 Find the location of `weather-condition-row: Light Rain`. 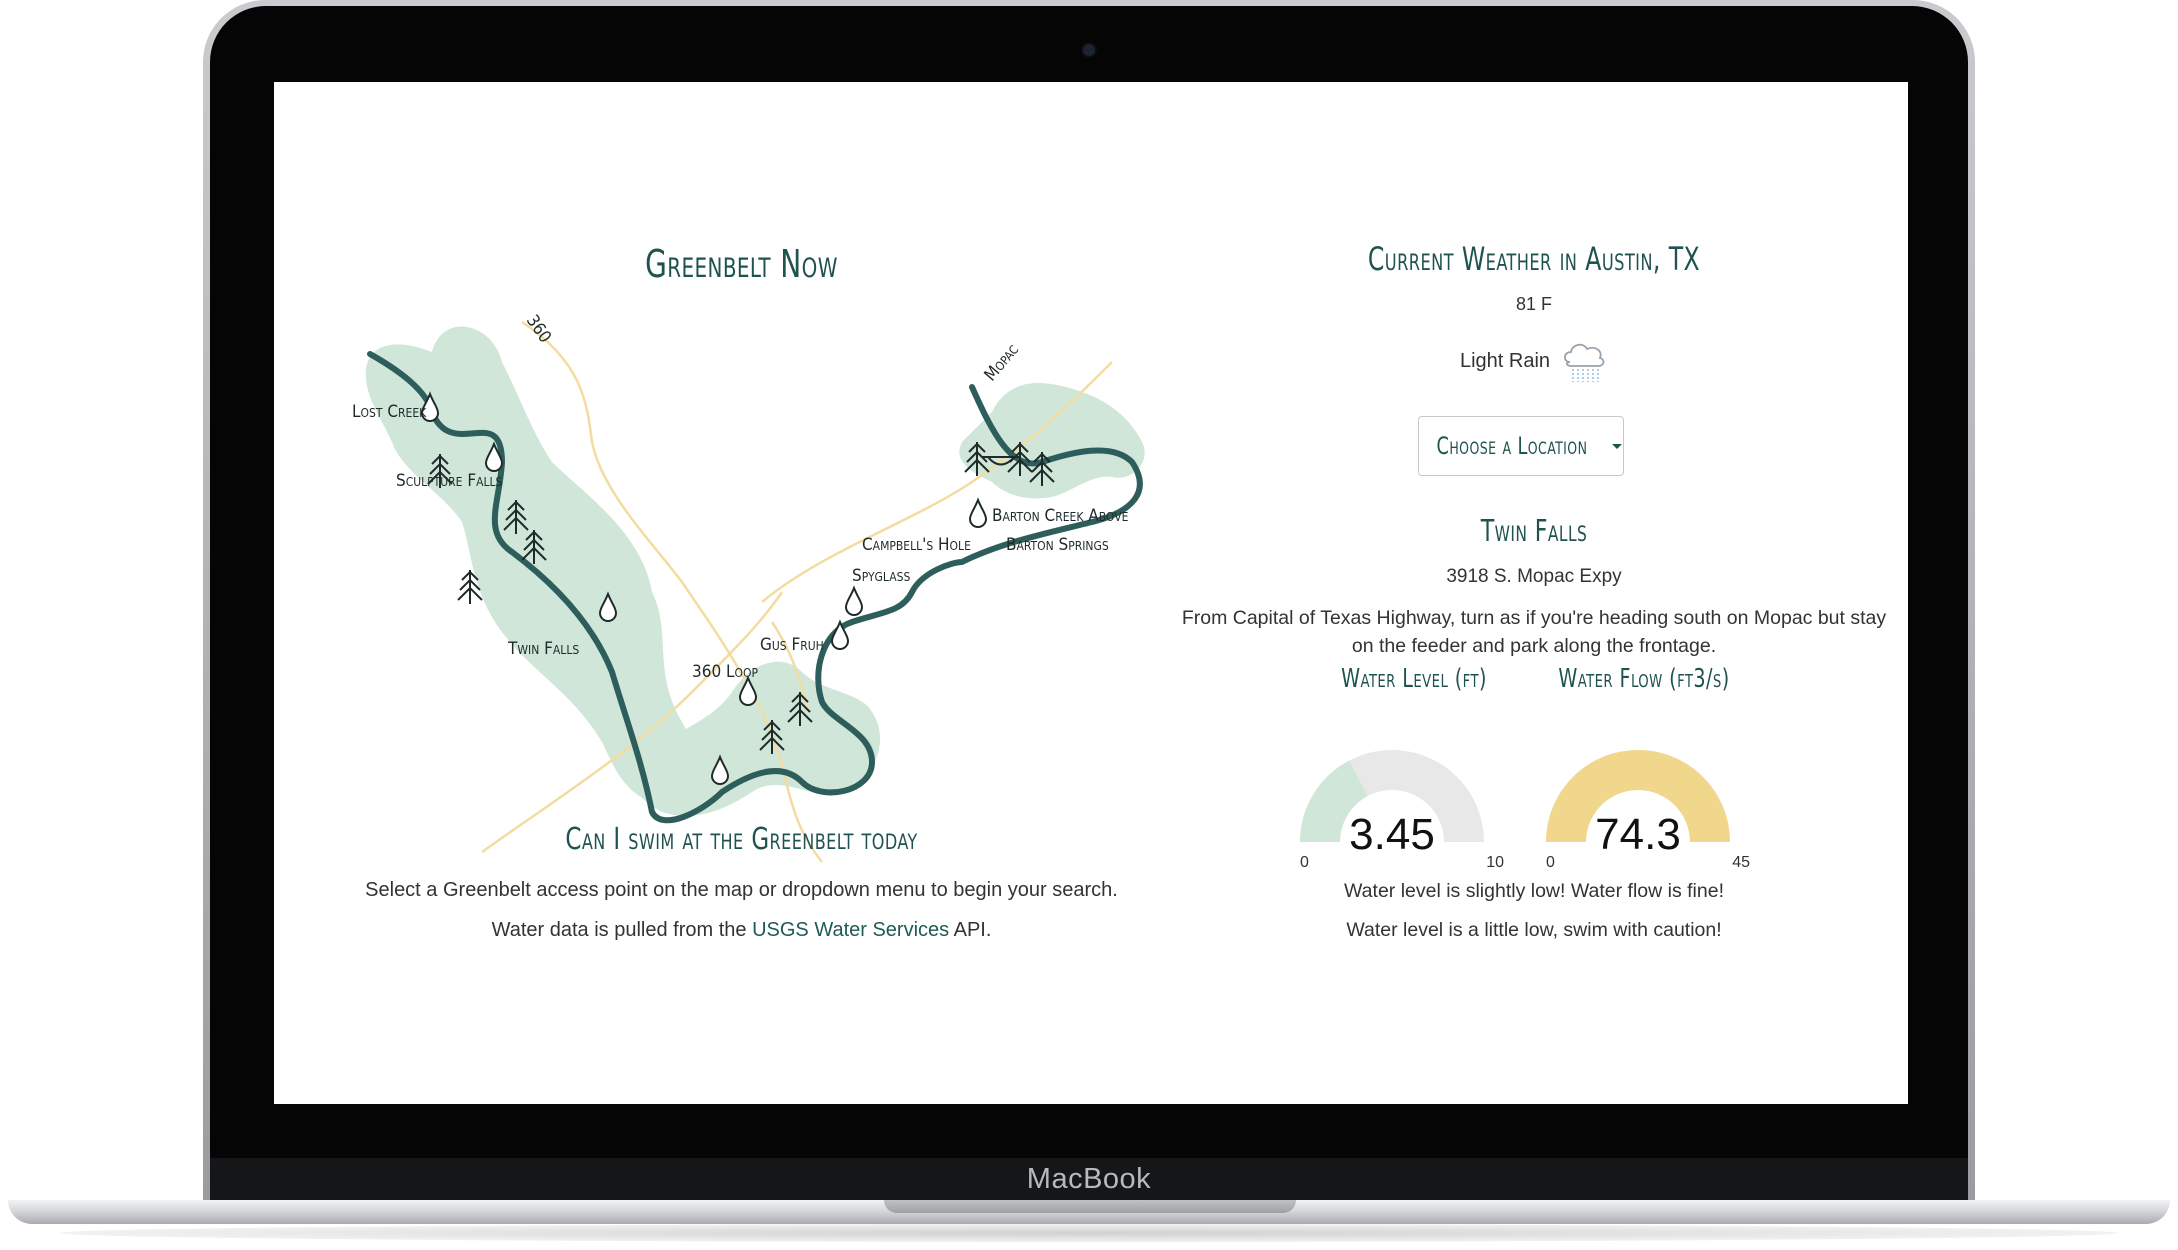

weather-condition-row: Light Rain is located at coordinates (1534, 361).